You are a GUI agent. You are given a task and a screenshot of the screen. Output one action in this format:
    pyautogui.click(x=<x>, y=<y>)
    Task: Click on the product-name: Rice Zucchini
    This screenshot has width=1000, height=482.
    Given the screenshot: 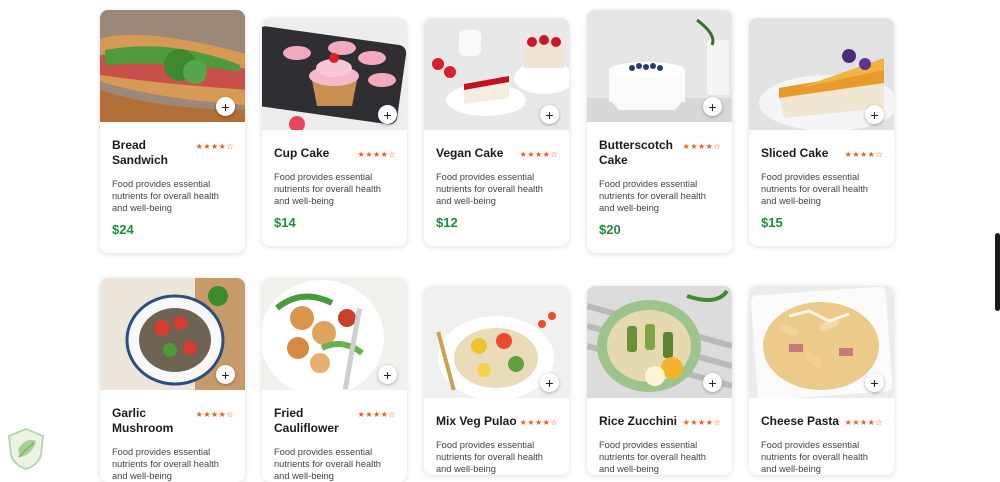 What is the action you would take?
    pyautogui.click(x=638, y=421)
    